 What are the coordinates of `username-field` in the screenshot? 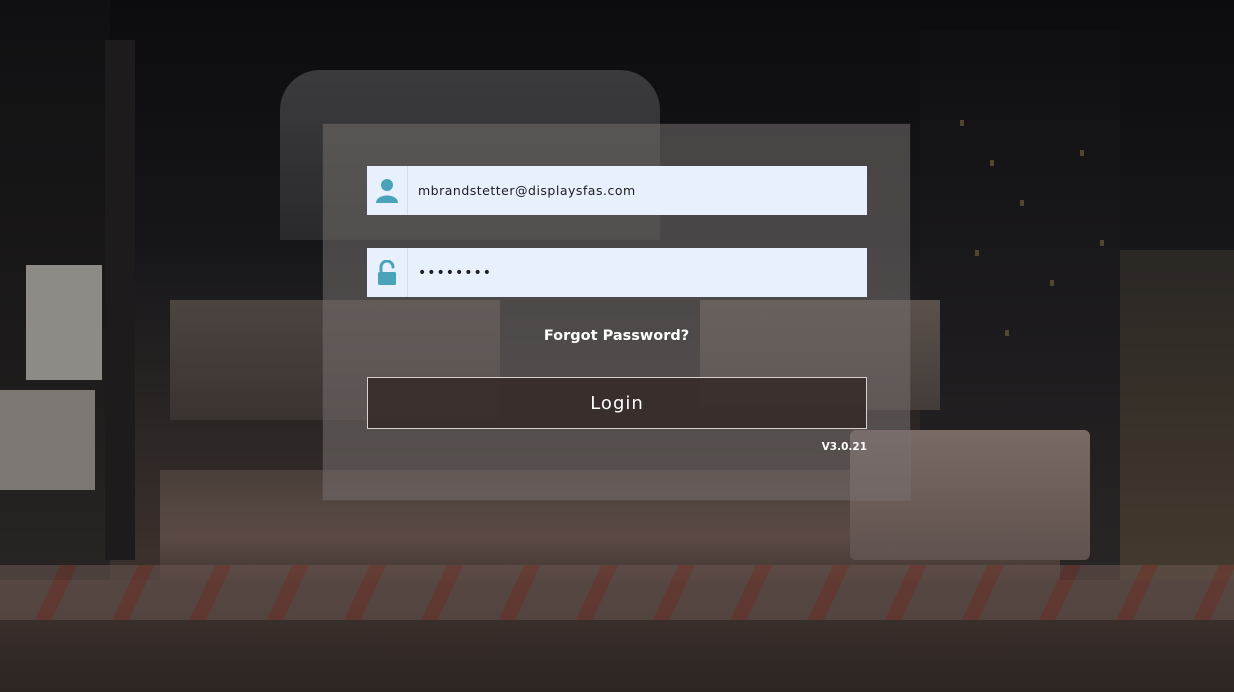 It's located at (617, 190).